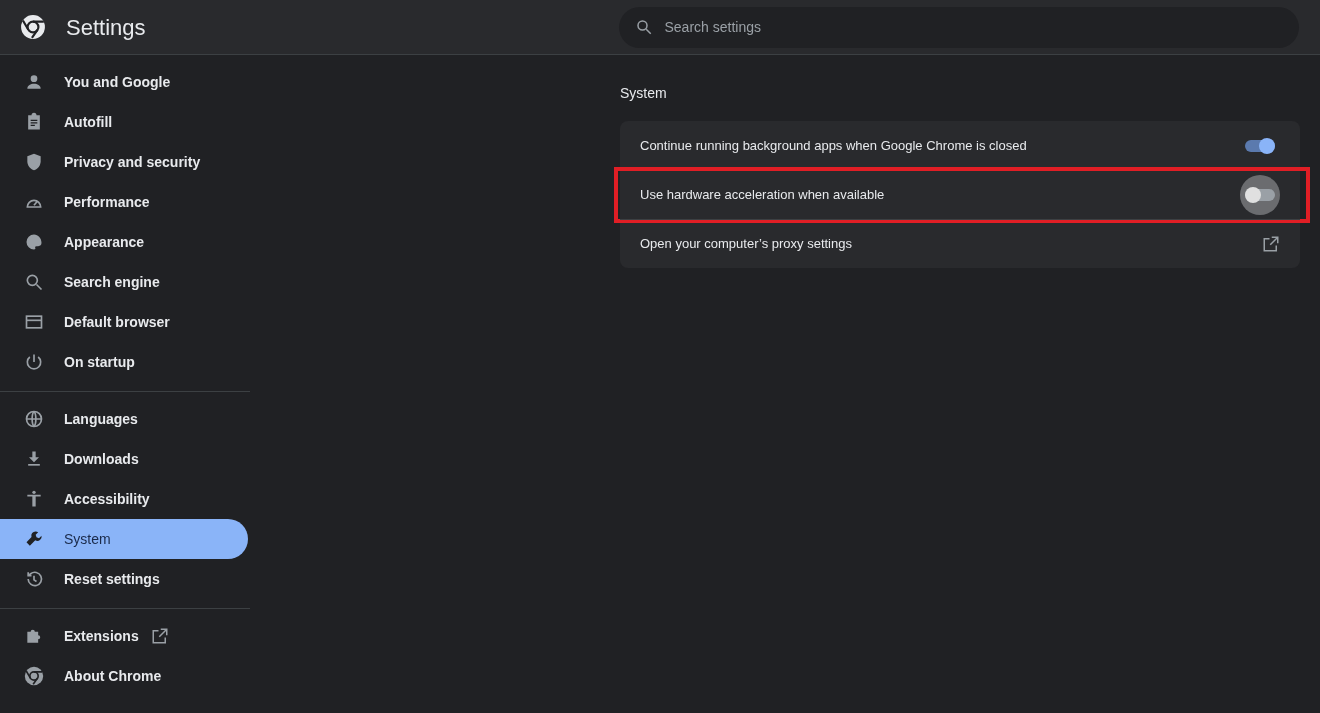 Image resolution: width=1320 pixels, height=713 pixels. What do you see at coordinates (124, 162) in the screenshot?
I see `sidebar-item: Privacy and security` at bounding box center [124, 162].